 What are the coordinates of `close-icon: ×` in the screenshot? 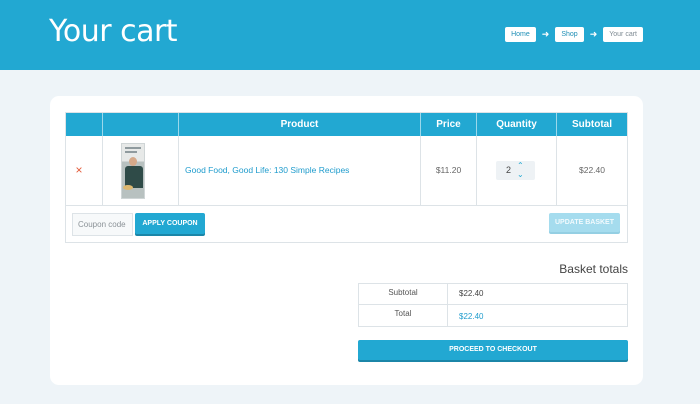 It's located at (79, 170).